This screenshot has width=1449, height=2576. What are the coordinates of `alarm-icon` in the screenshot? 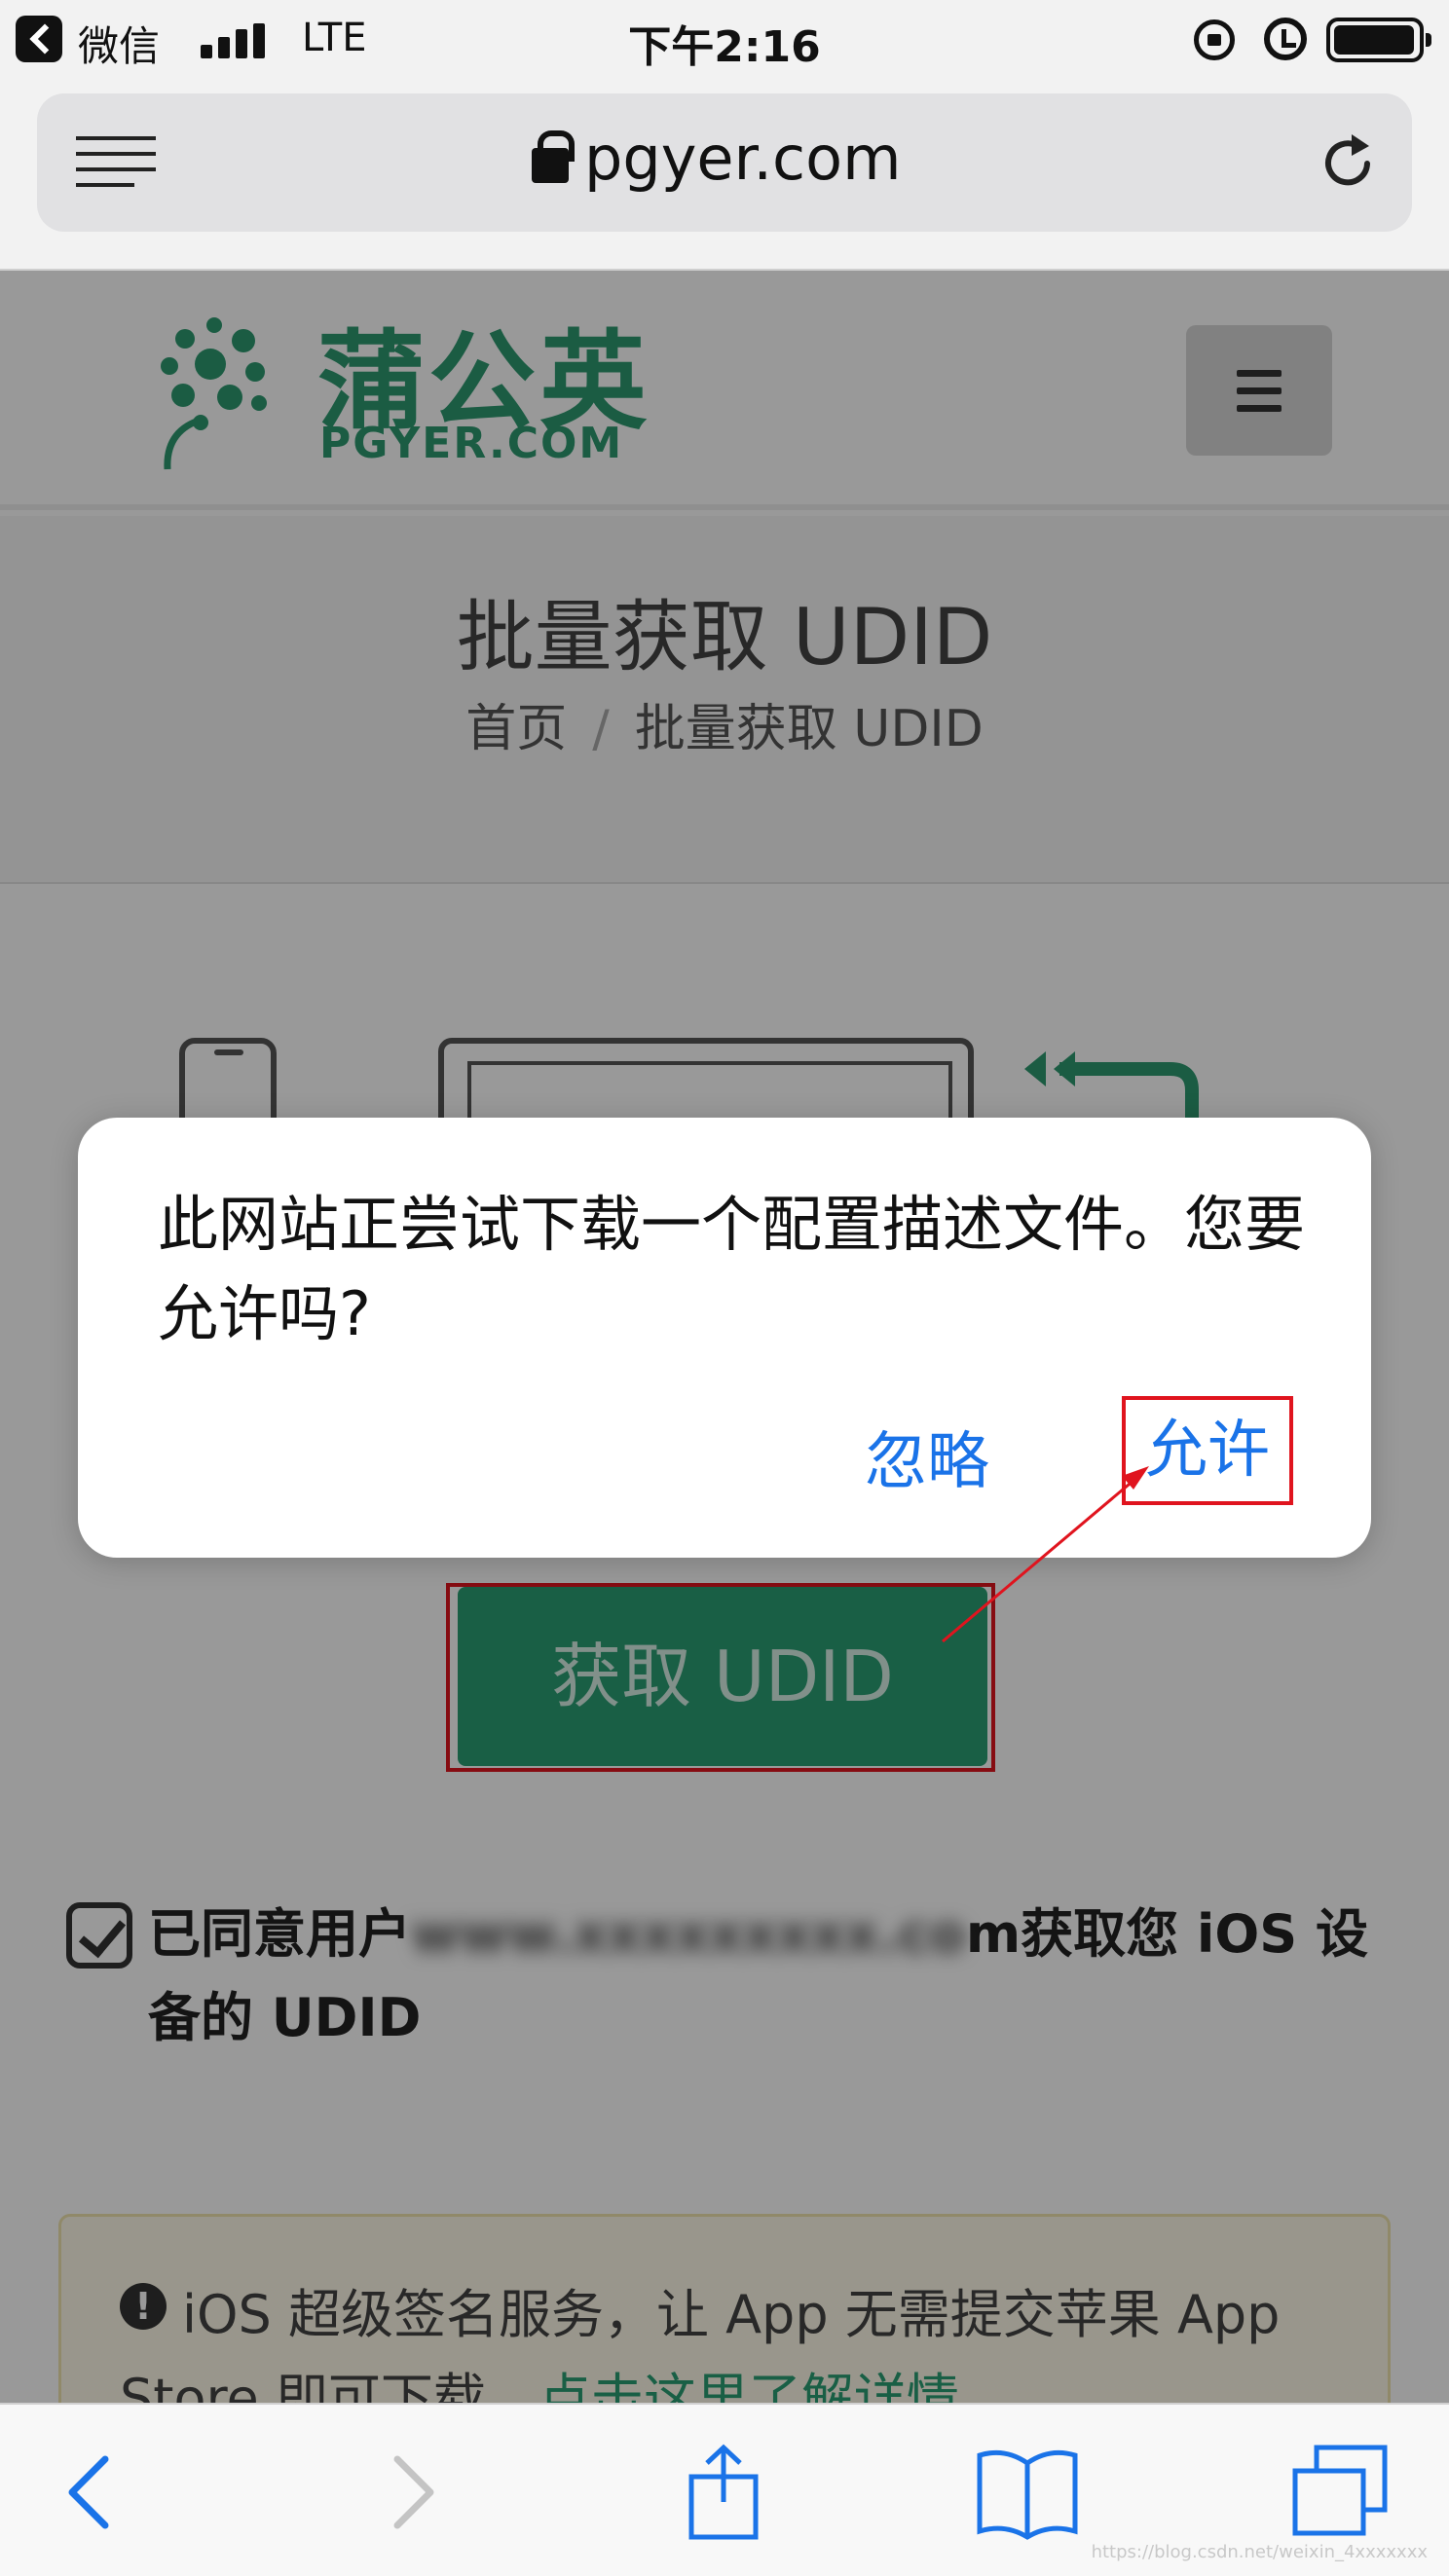 It's located at (1285, 39).